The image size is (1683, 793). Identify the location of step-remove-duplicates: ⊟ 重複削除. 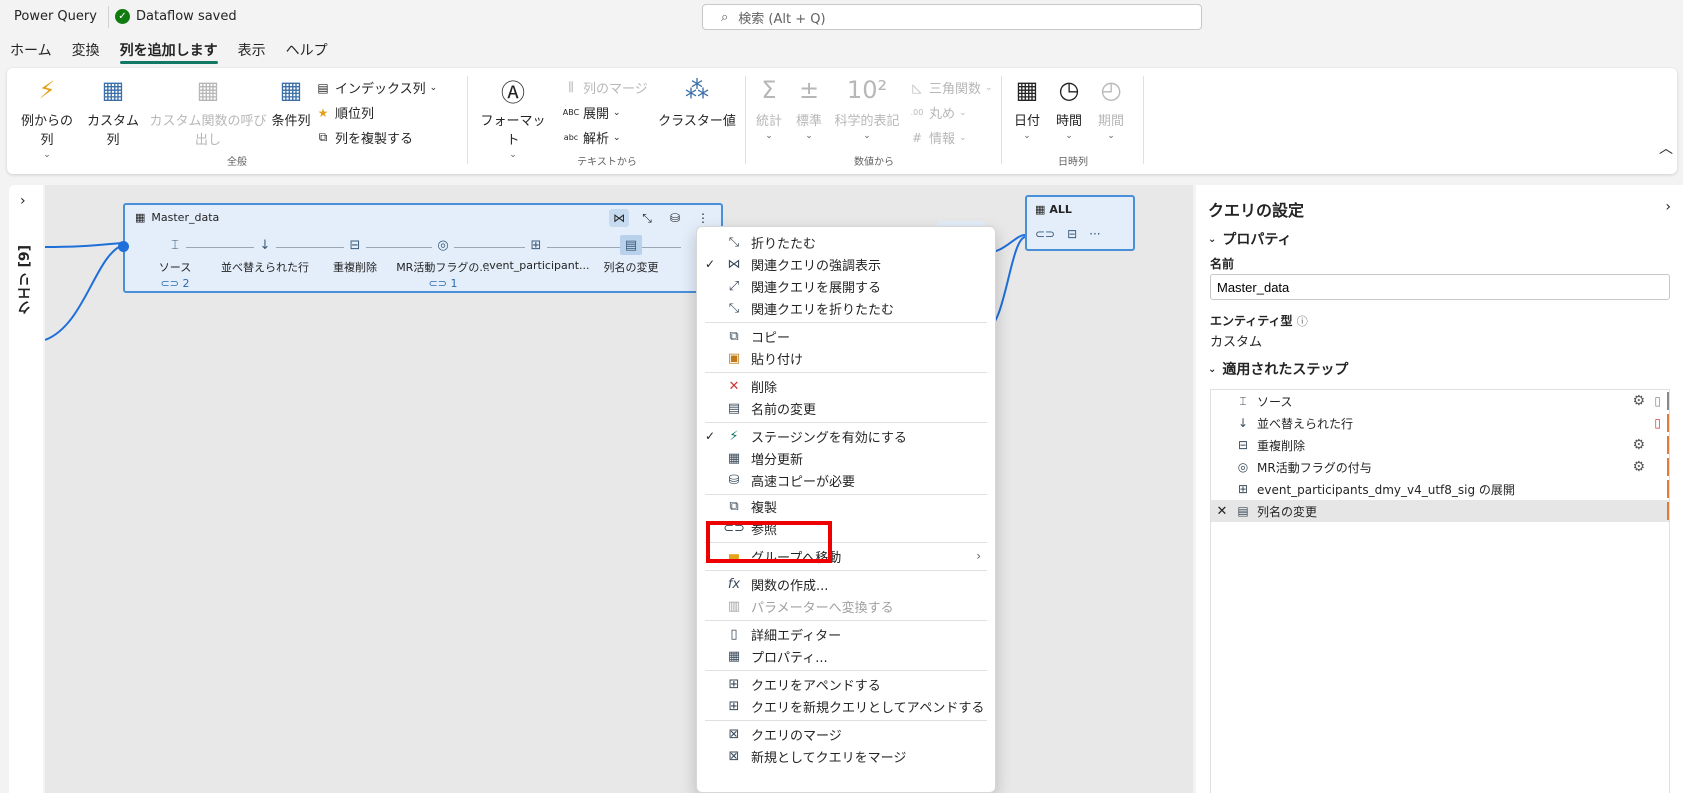
(355, 255).